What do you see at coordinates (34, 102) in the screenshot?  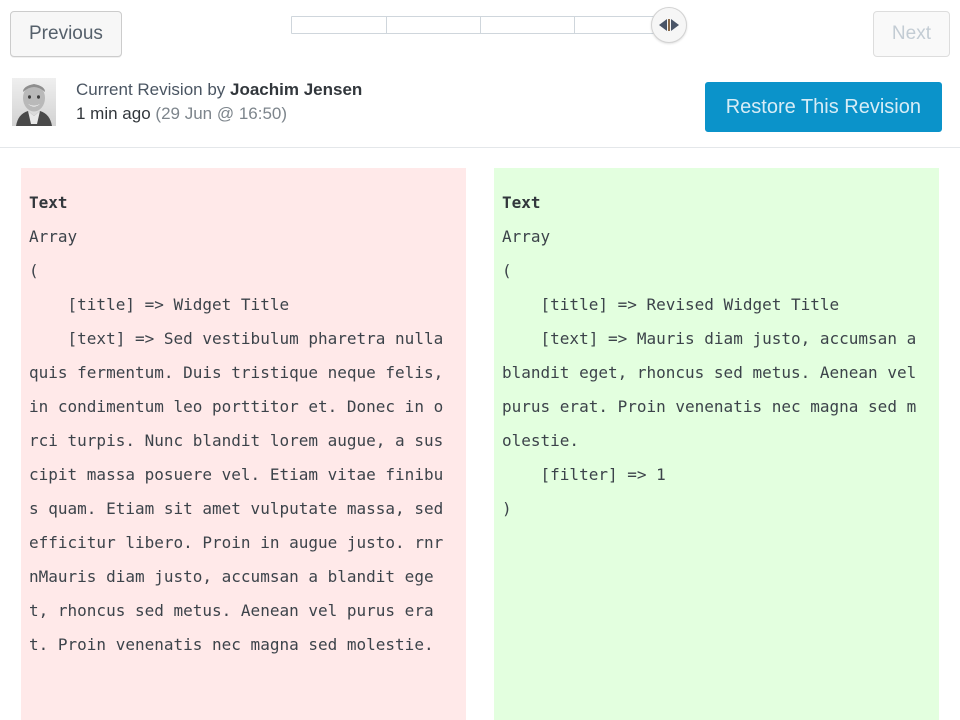 I see `avatar` at bounding box center [34, 102].